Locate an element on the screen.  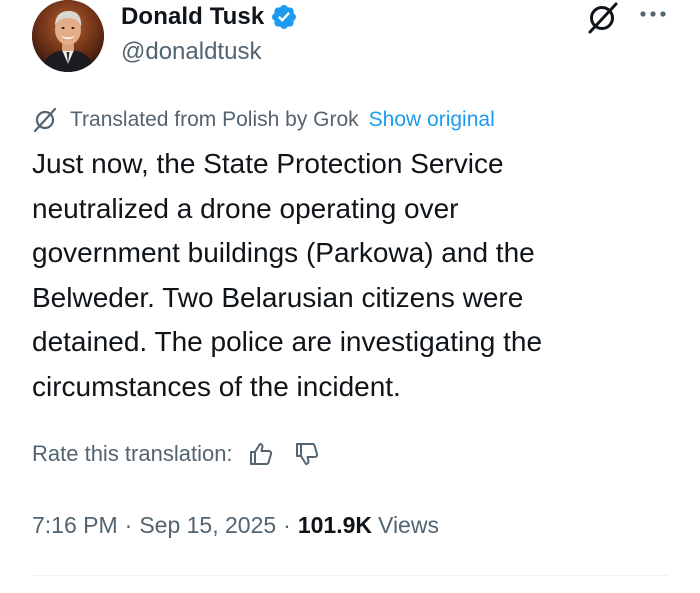
verified-badge-icon is located at coordinates (284, 17).